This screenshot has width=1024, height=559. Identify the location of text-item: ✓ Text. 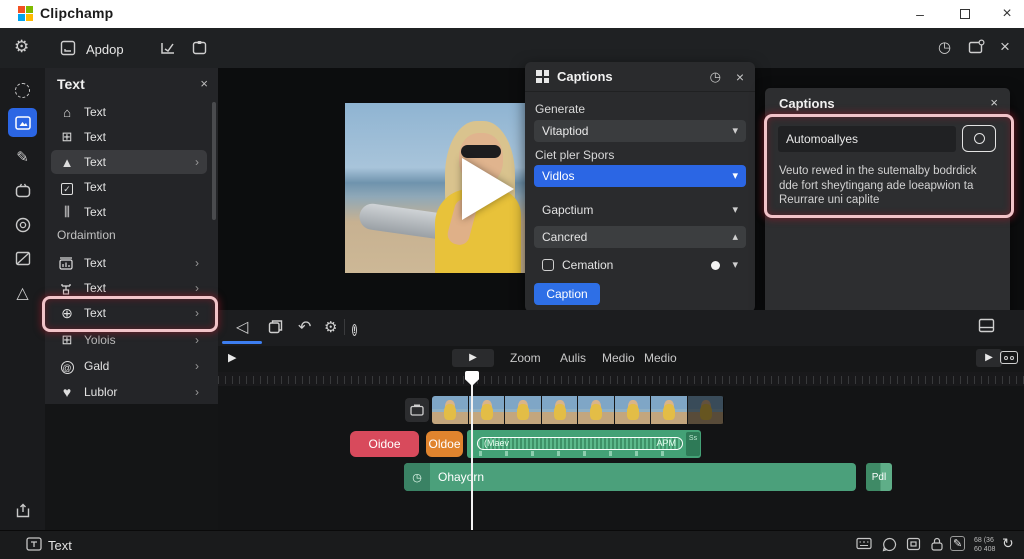
(129, 187).